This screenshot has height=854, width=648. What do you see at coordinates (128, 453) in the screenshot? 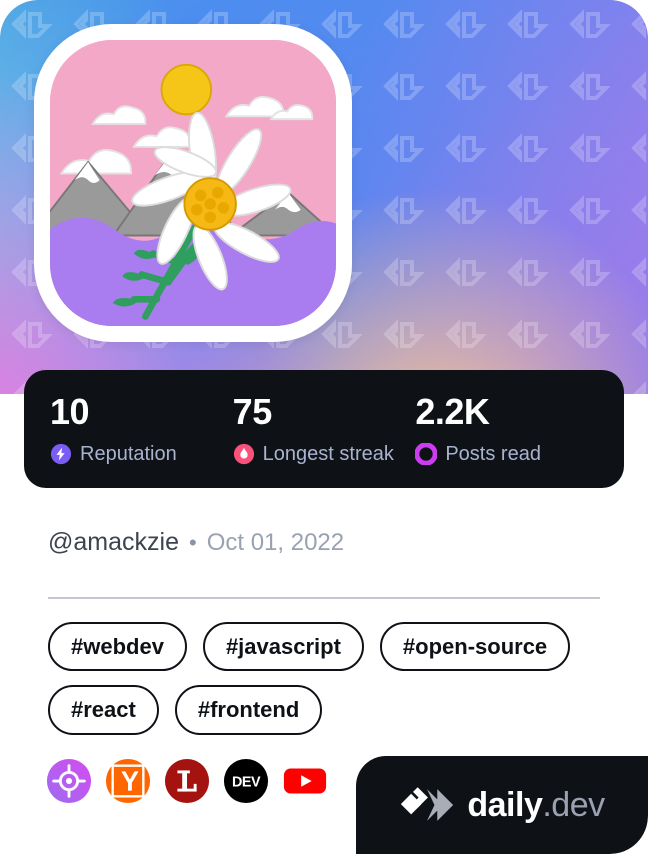
I see `stat-reputation-label: Reputation` at bounding box center [128, 453].